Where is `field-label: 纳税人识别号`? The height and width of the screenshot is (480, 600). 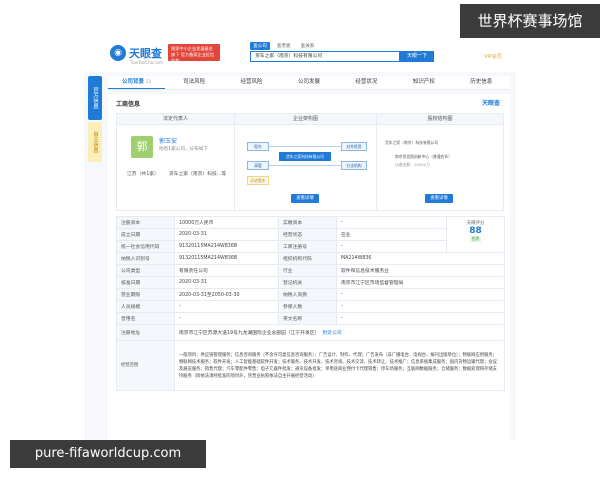
field-label: 纳税人识别号 is located at coordinates (145, 258).